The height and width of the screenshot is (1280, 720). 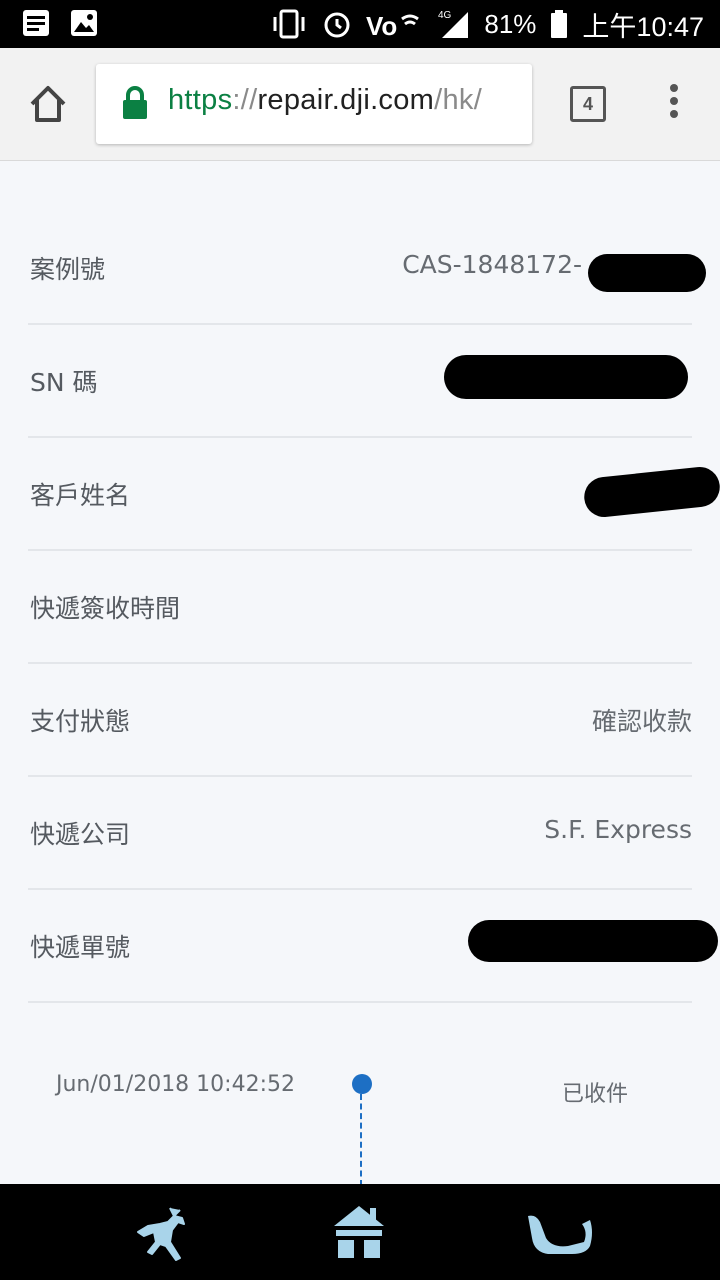 I want to click on case-number-label: 案例號, so click(x=68, y=269).